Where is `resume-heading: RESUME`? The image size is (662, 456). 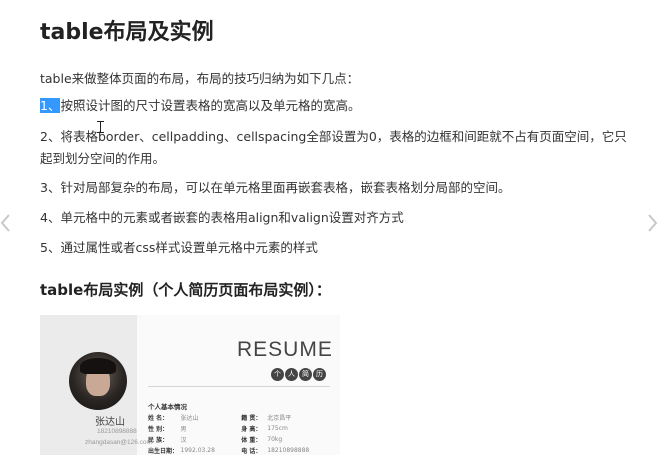 resume-heading: RESUME is located at coordinates (285, 349).